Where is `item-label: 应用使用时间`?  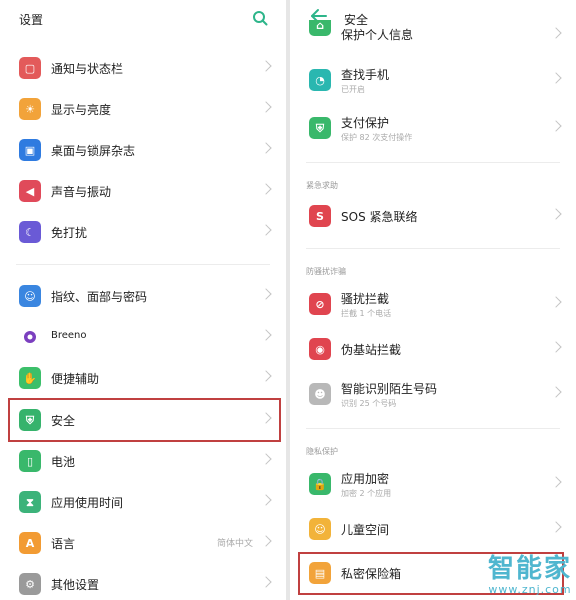 item-label: 应用使用时间 is located at coordinates (87, 503).